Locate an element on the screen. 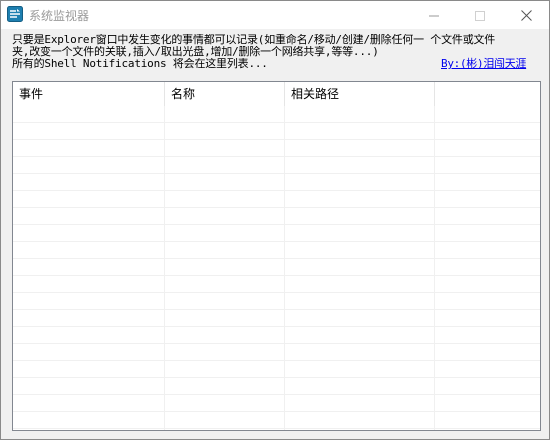  maximize-button is located at coordinates (480, 15).